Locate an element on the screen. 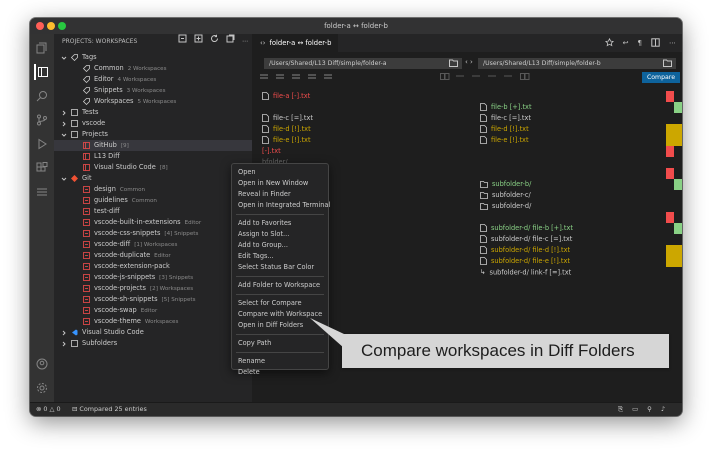 Image resolution: width=710 pixels, height=453 pixels. tree-item: Subfolders is located at coordinates (153, 343).